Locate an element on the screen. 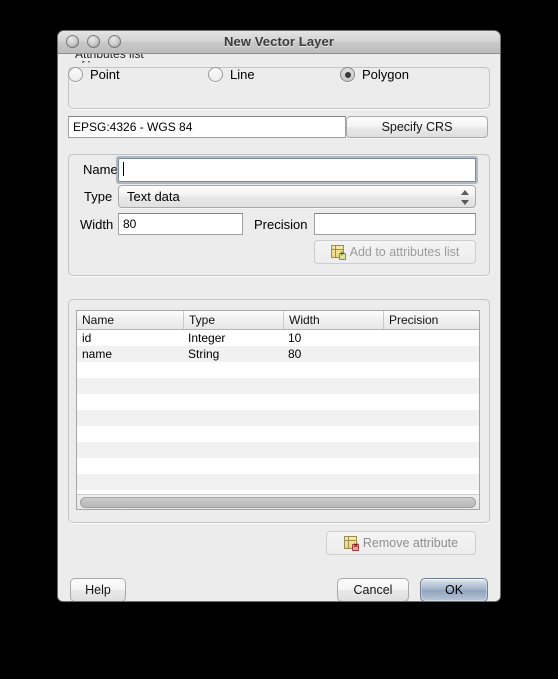 The image size is (558, 679). radio-line: Line is located at coordinates (231, 74).